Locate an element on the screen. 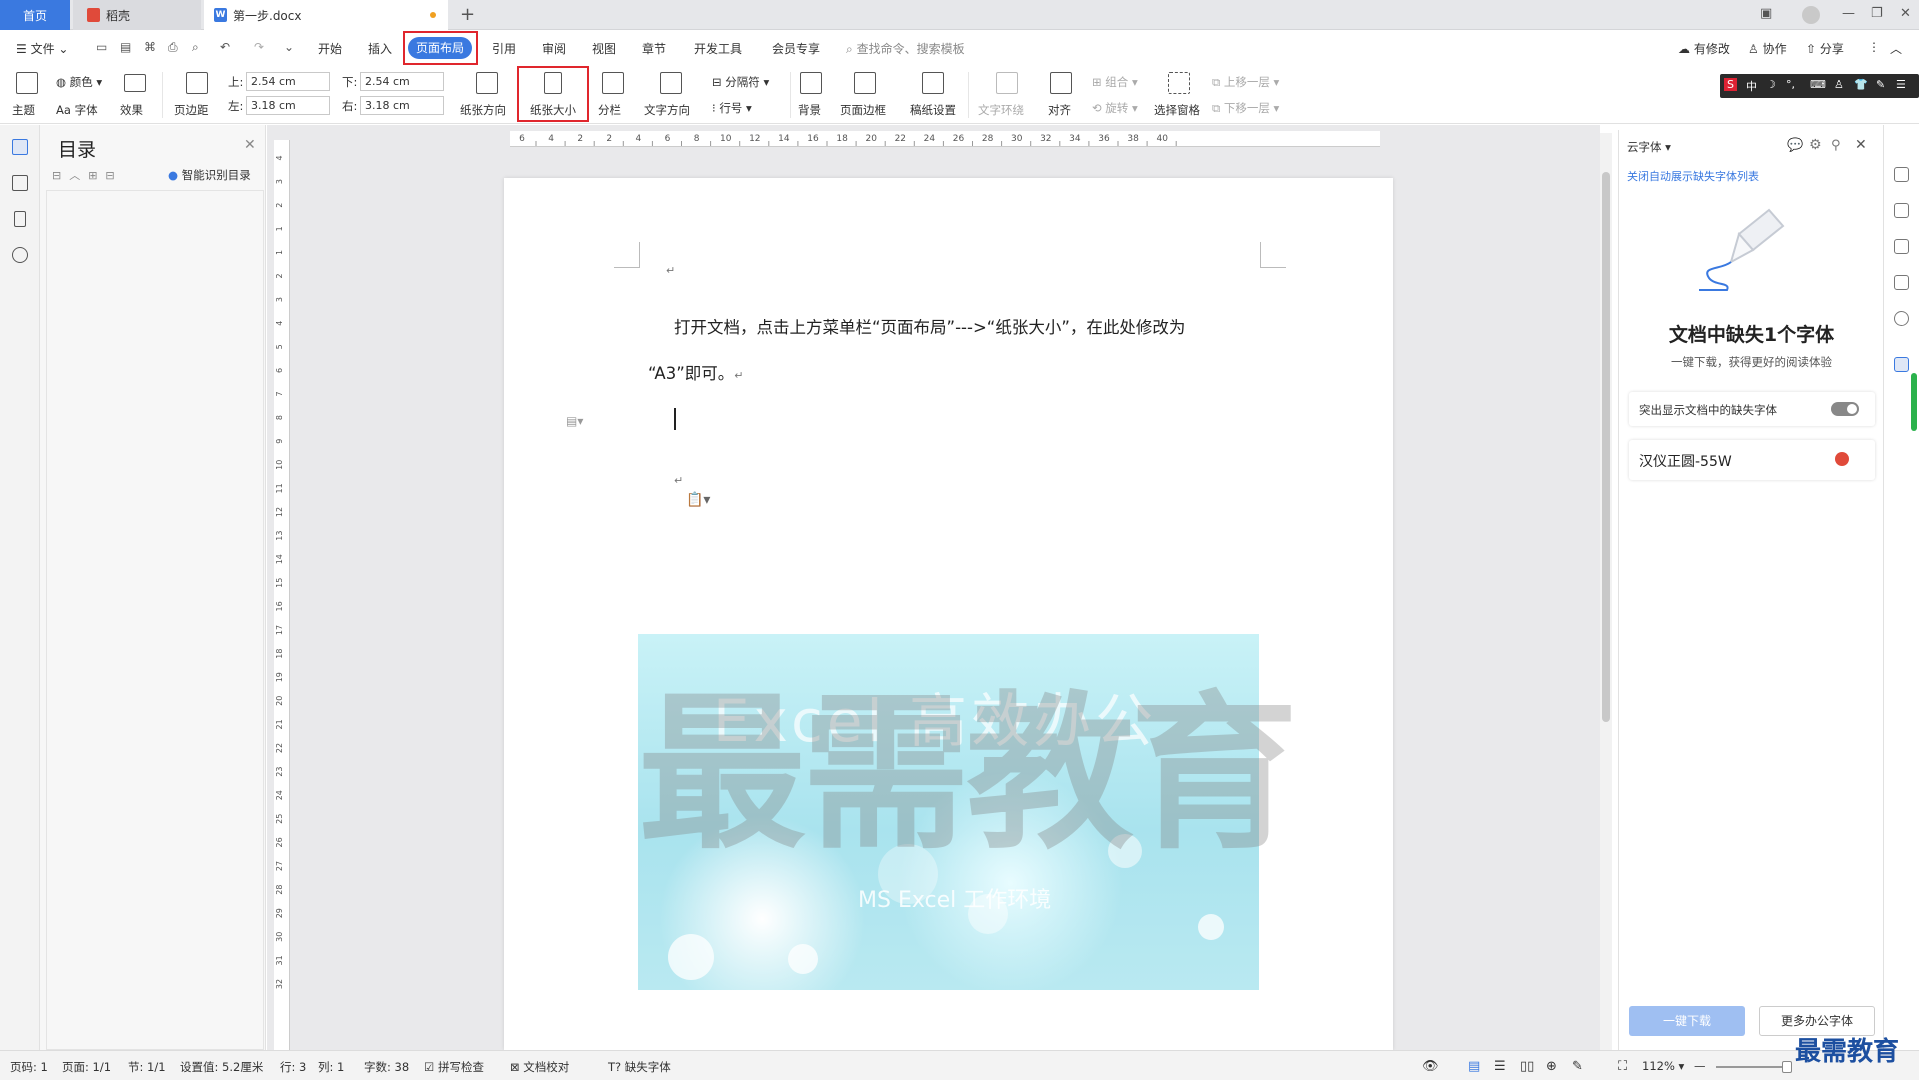  menu-reference: 引用 is located at coordinates (504, 48).